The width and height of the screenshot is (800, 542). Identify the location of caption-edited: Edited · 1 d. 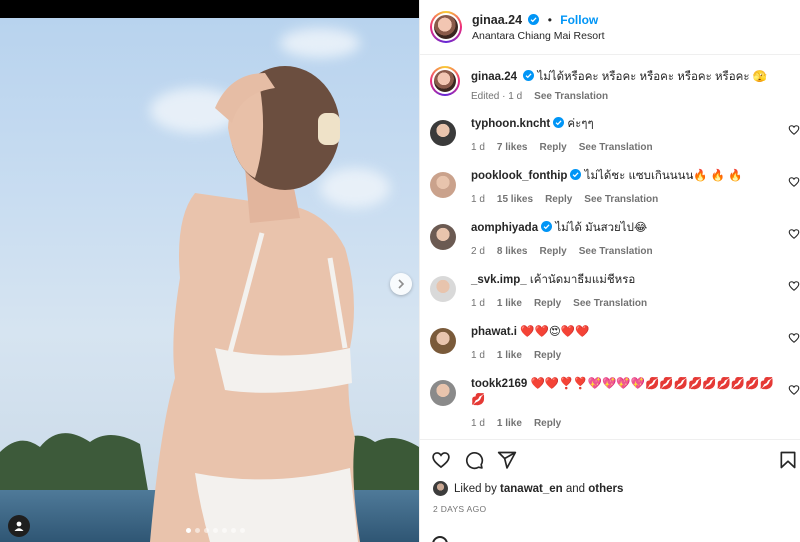
(497, 96).